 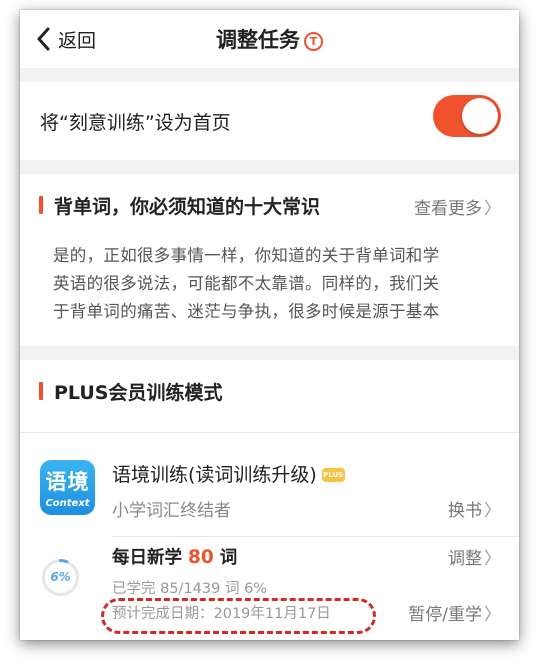 I want to click on change-book-button: 换书〉, so click(x=474, y=508).